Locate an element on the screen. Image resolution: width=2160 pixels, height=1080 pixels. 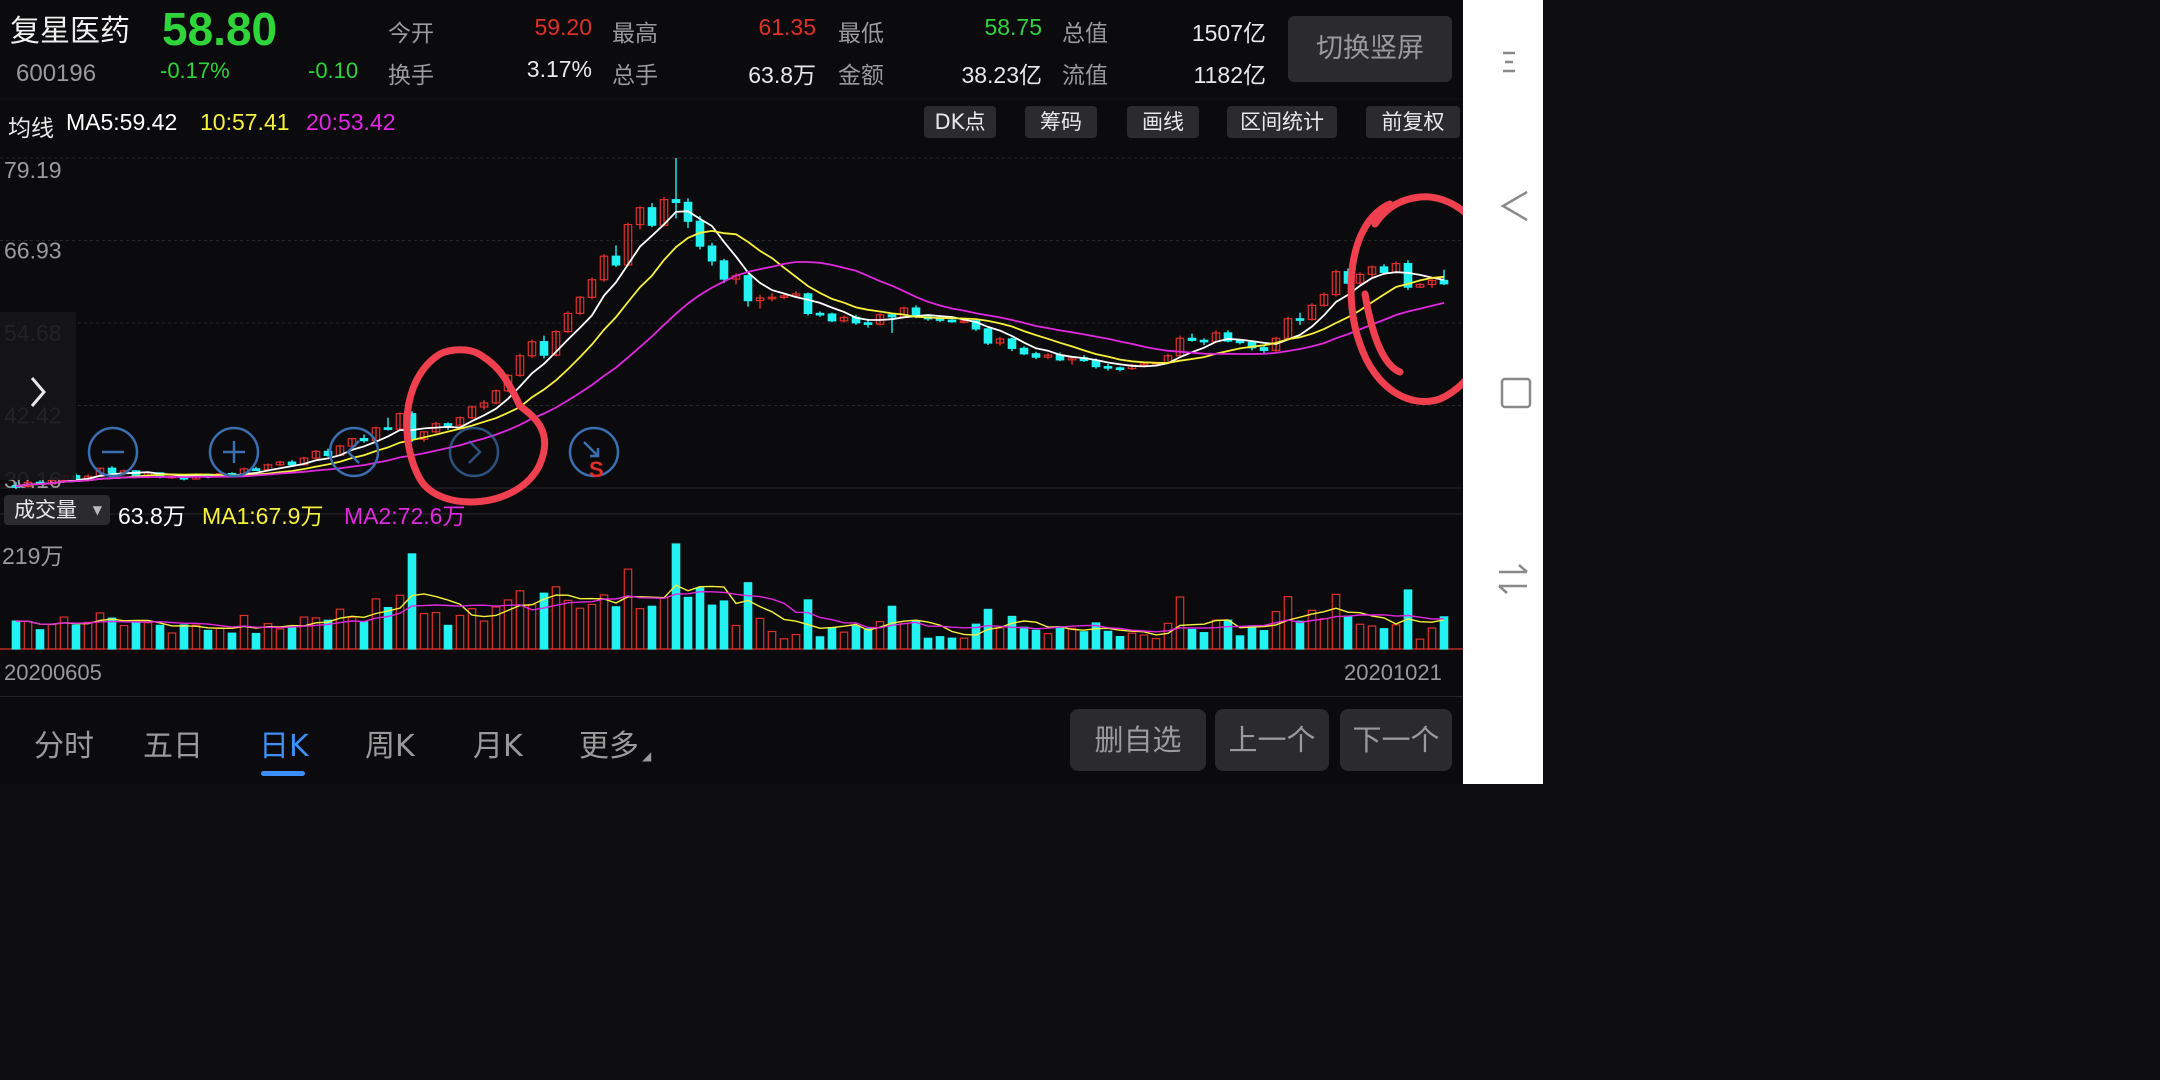
quote-value-amount: 38.23亿 is located at coordinates (1001, 75).